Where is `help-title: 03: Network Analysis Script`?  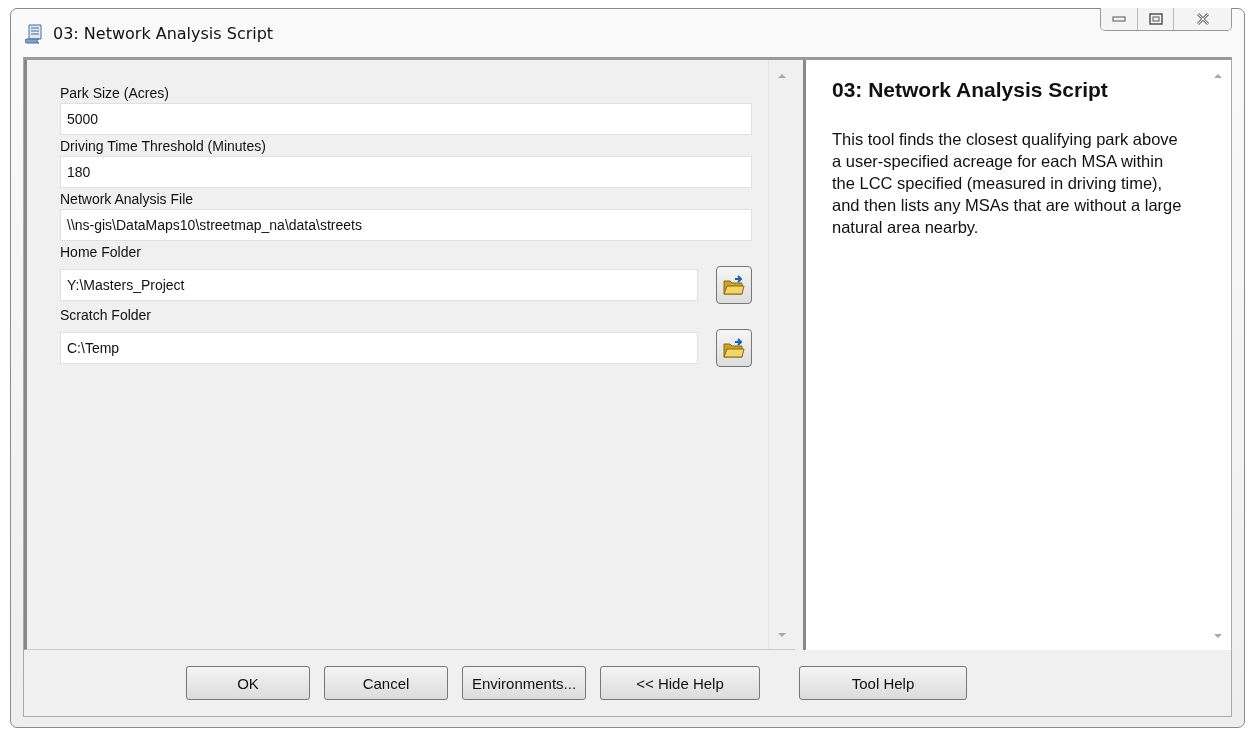
help-title: 03: Network Analysis Script is located at coordinates (970, 90).